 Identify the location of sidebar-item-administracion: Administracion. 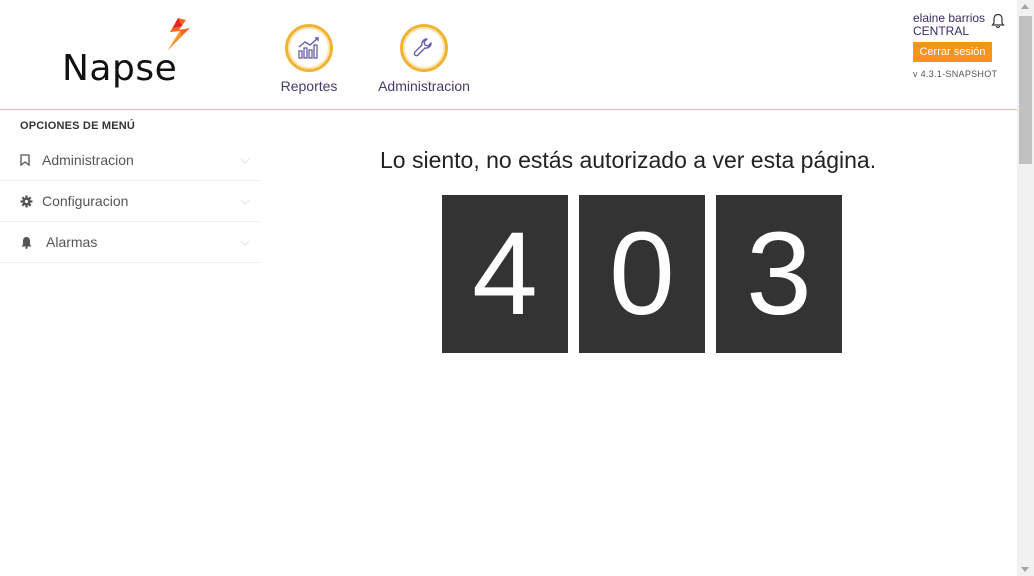
(130, 160).